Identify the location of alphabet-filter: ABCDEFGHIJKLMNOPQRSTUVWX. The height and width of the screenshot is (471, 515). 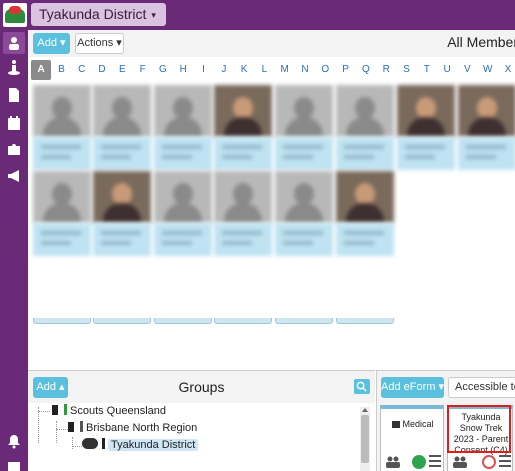
(273, 70).